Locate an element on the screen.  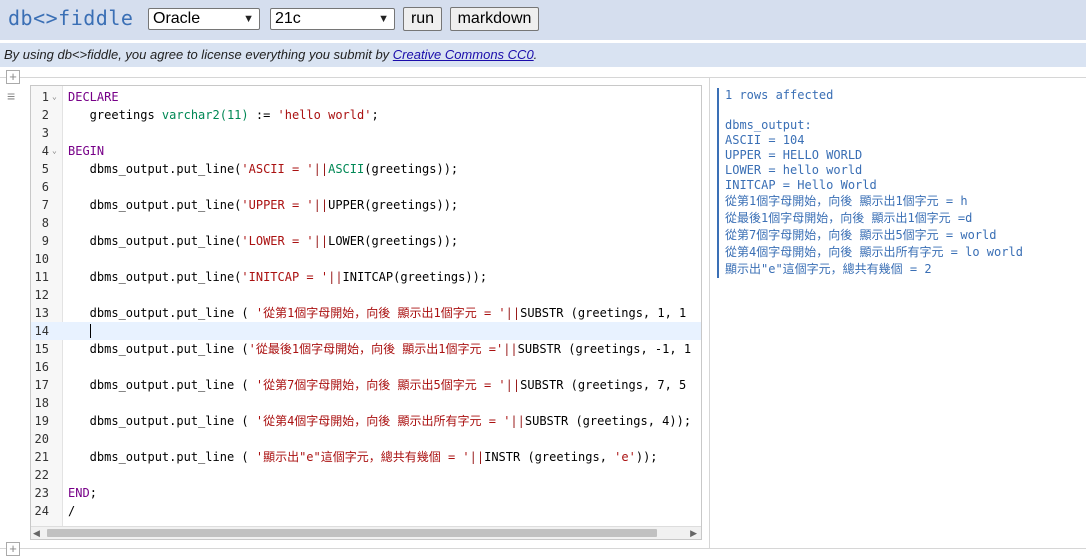
markdown-button: markdown is located at coordinates (494, 19).